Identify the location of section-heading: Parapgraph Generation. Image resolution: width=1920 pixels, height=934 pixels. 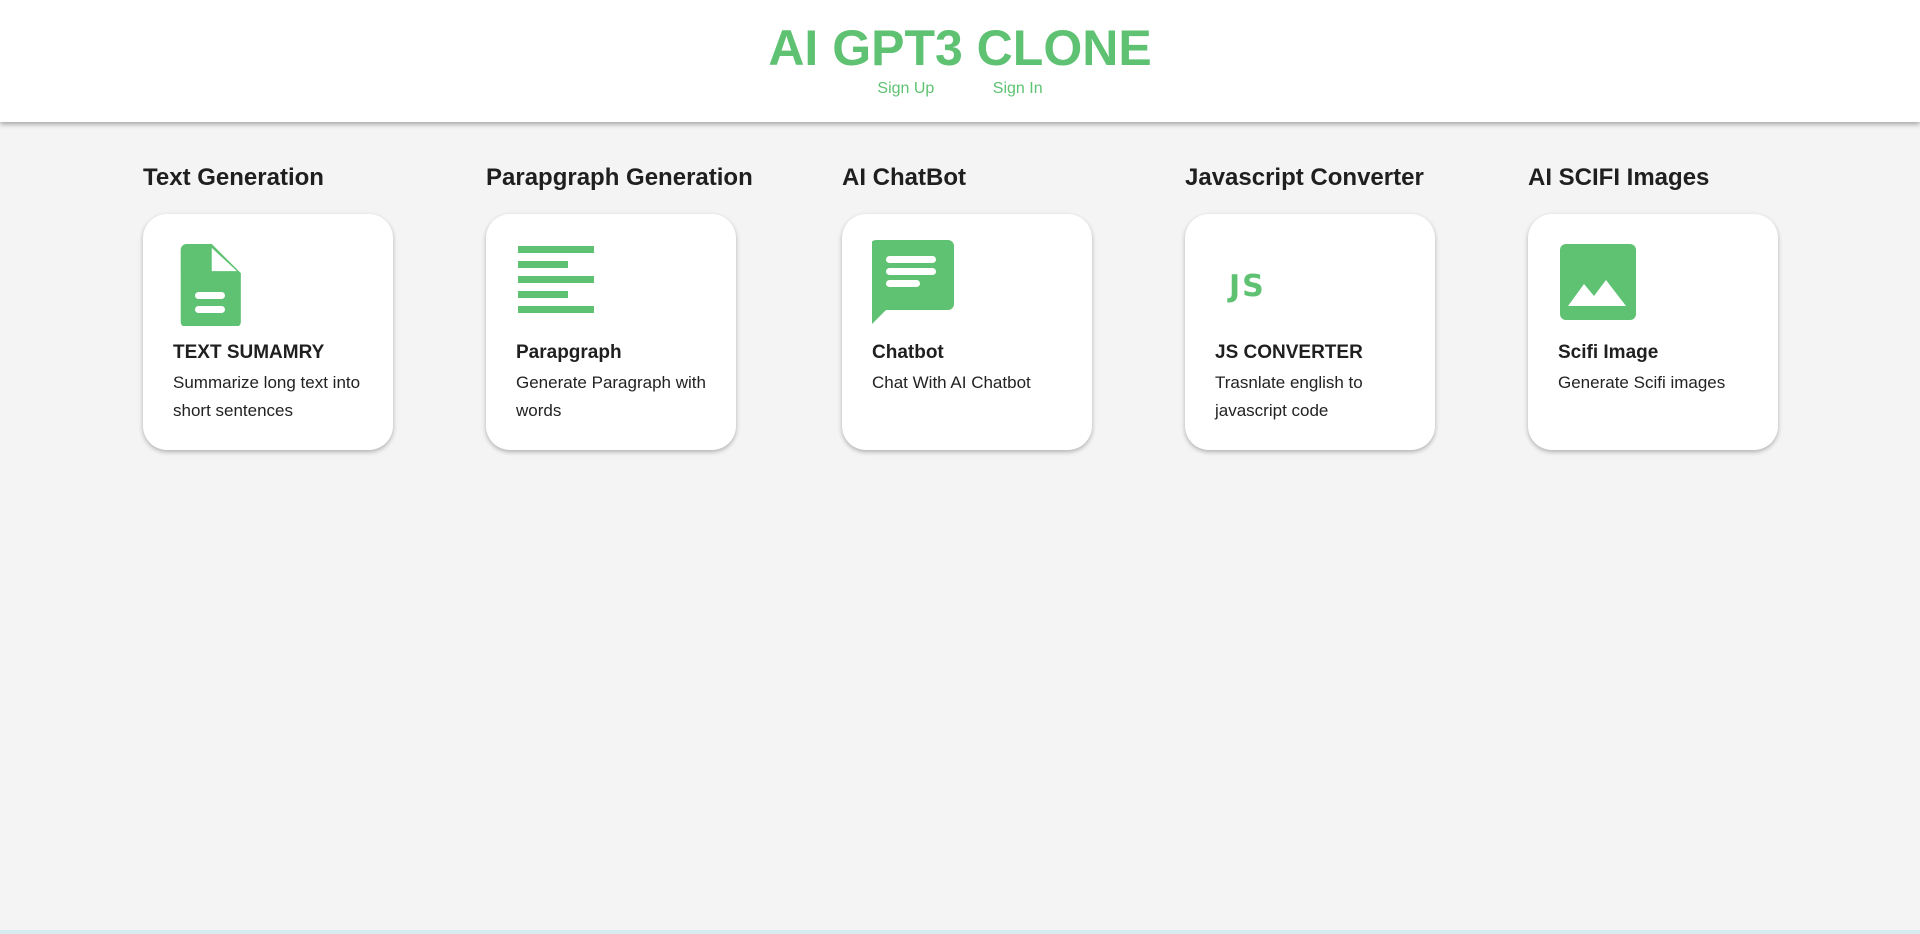
(619, 177).